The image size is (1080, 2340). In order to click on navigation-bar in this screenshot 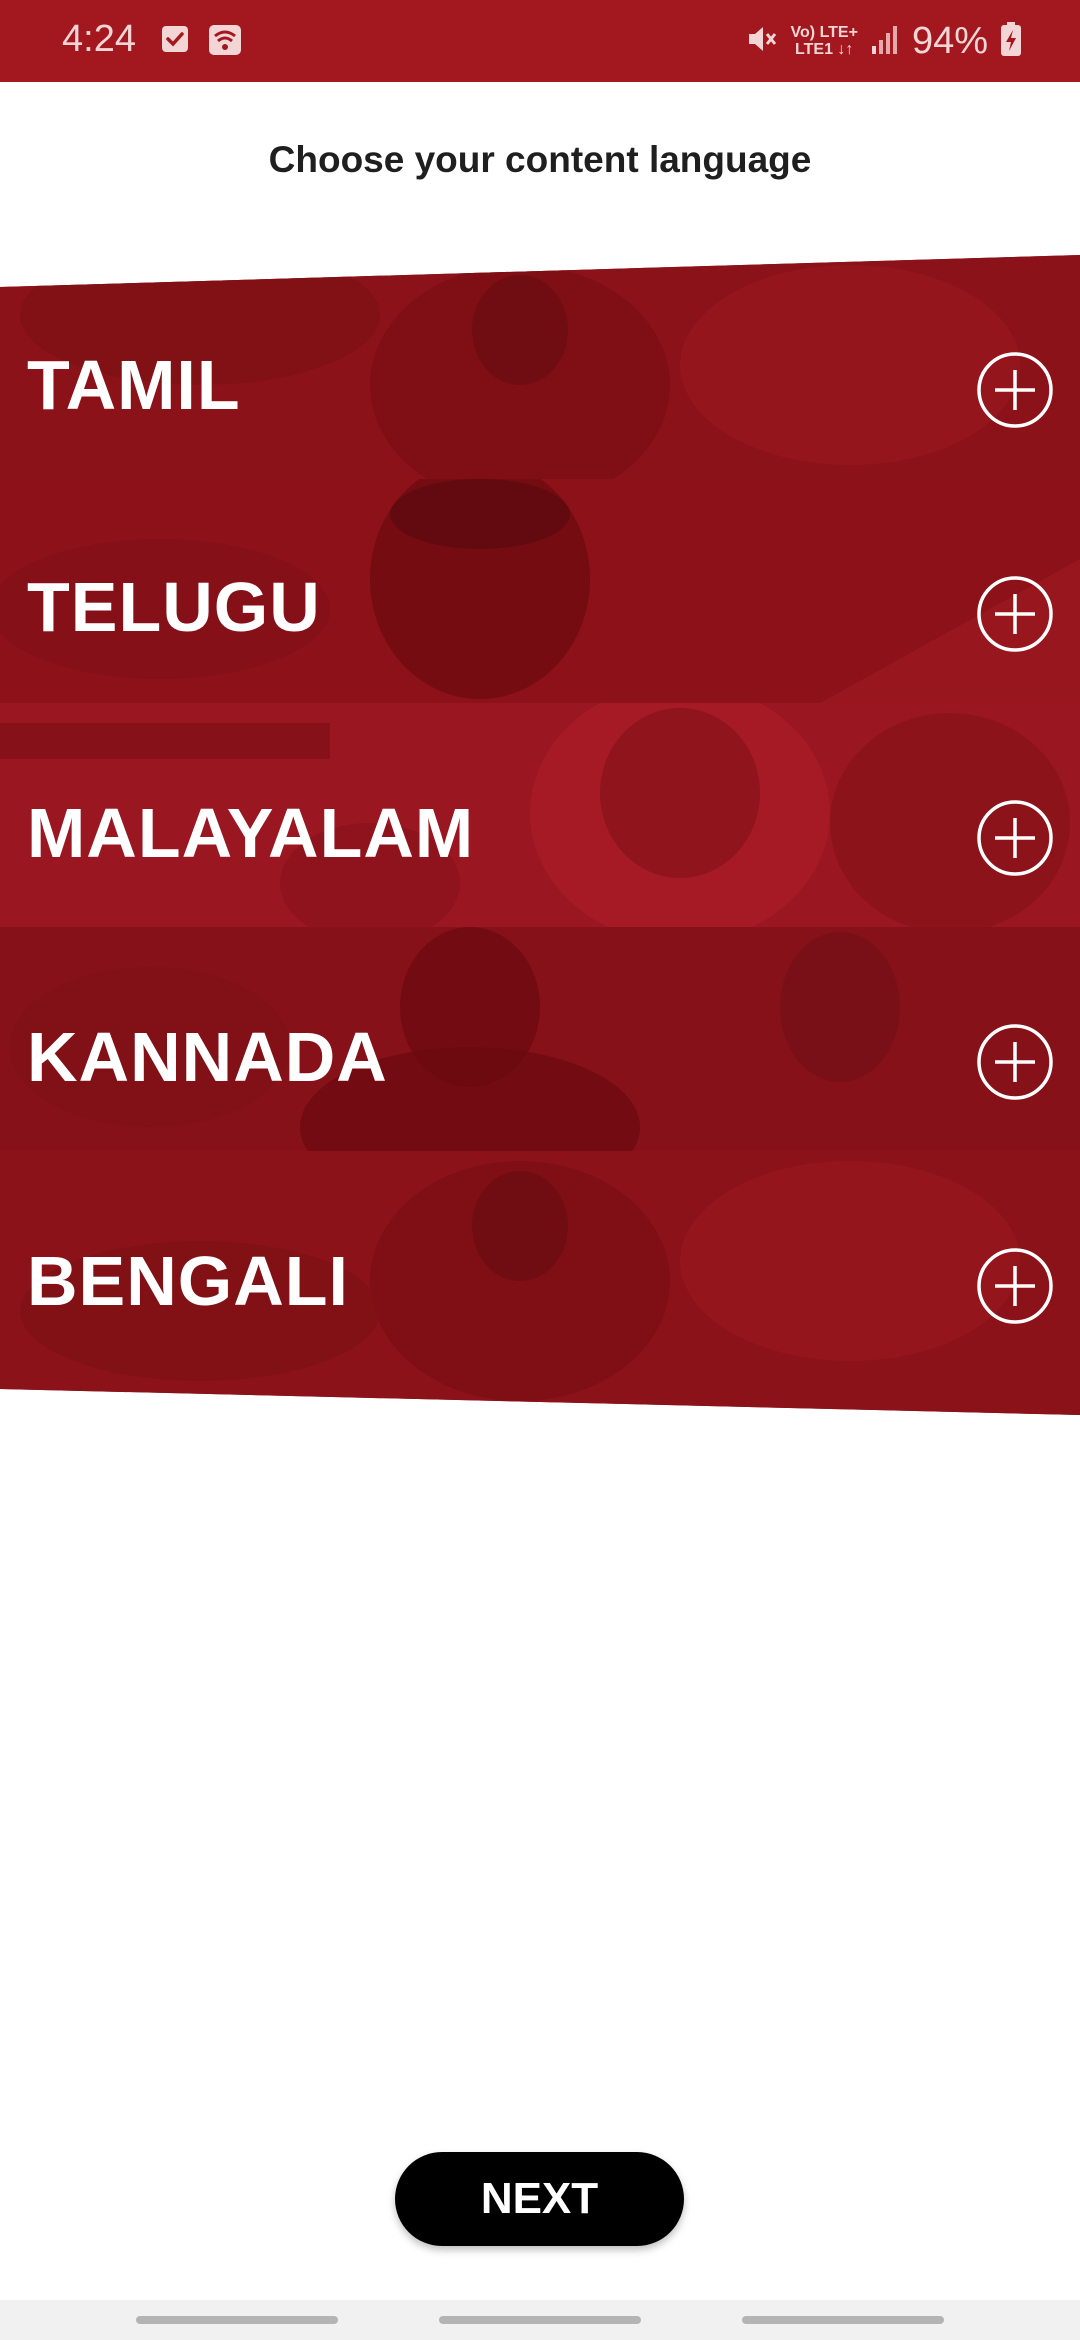, I will do `click(540, 2320)`.